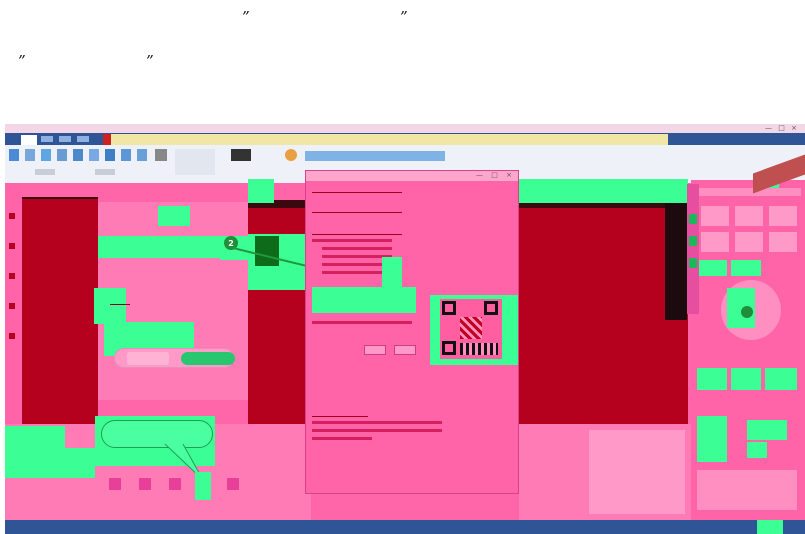 This screenshot has height=534, width=805. Describe the element at coordinates (747, 312) in the screenshot. I see `joystick-center-icon` at that location.